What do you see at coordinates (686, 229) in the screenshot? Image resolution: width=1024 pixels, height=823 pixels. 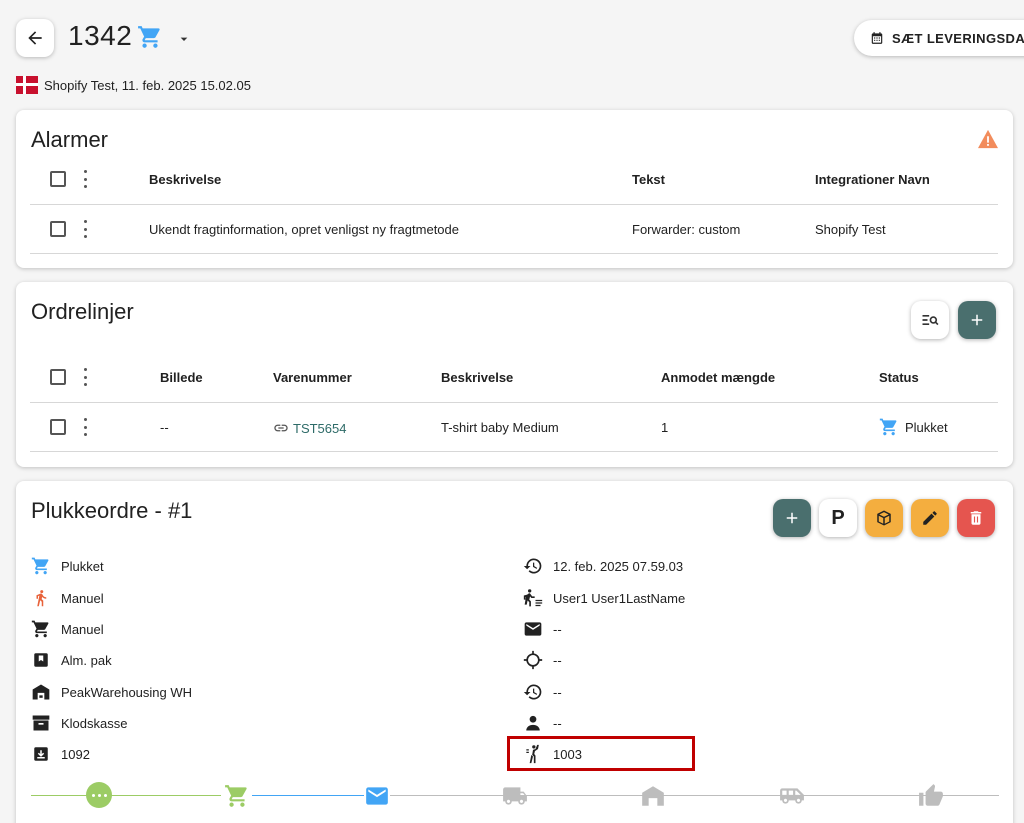 I see `alarm-text: Forwarder: custom` at bounding box center [686, 229].